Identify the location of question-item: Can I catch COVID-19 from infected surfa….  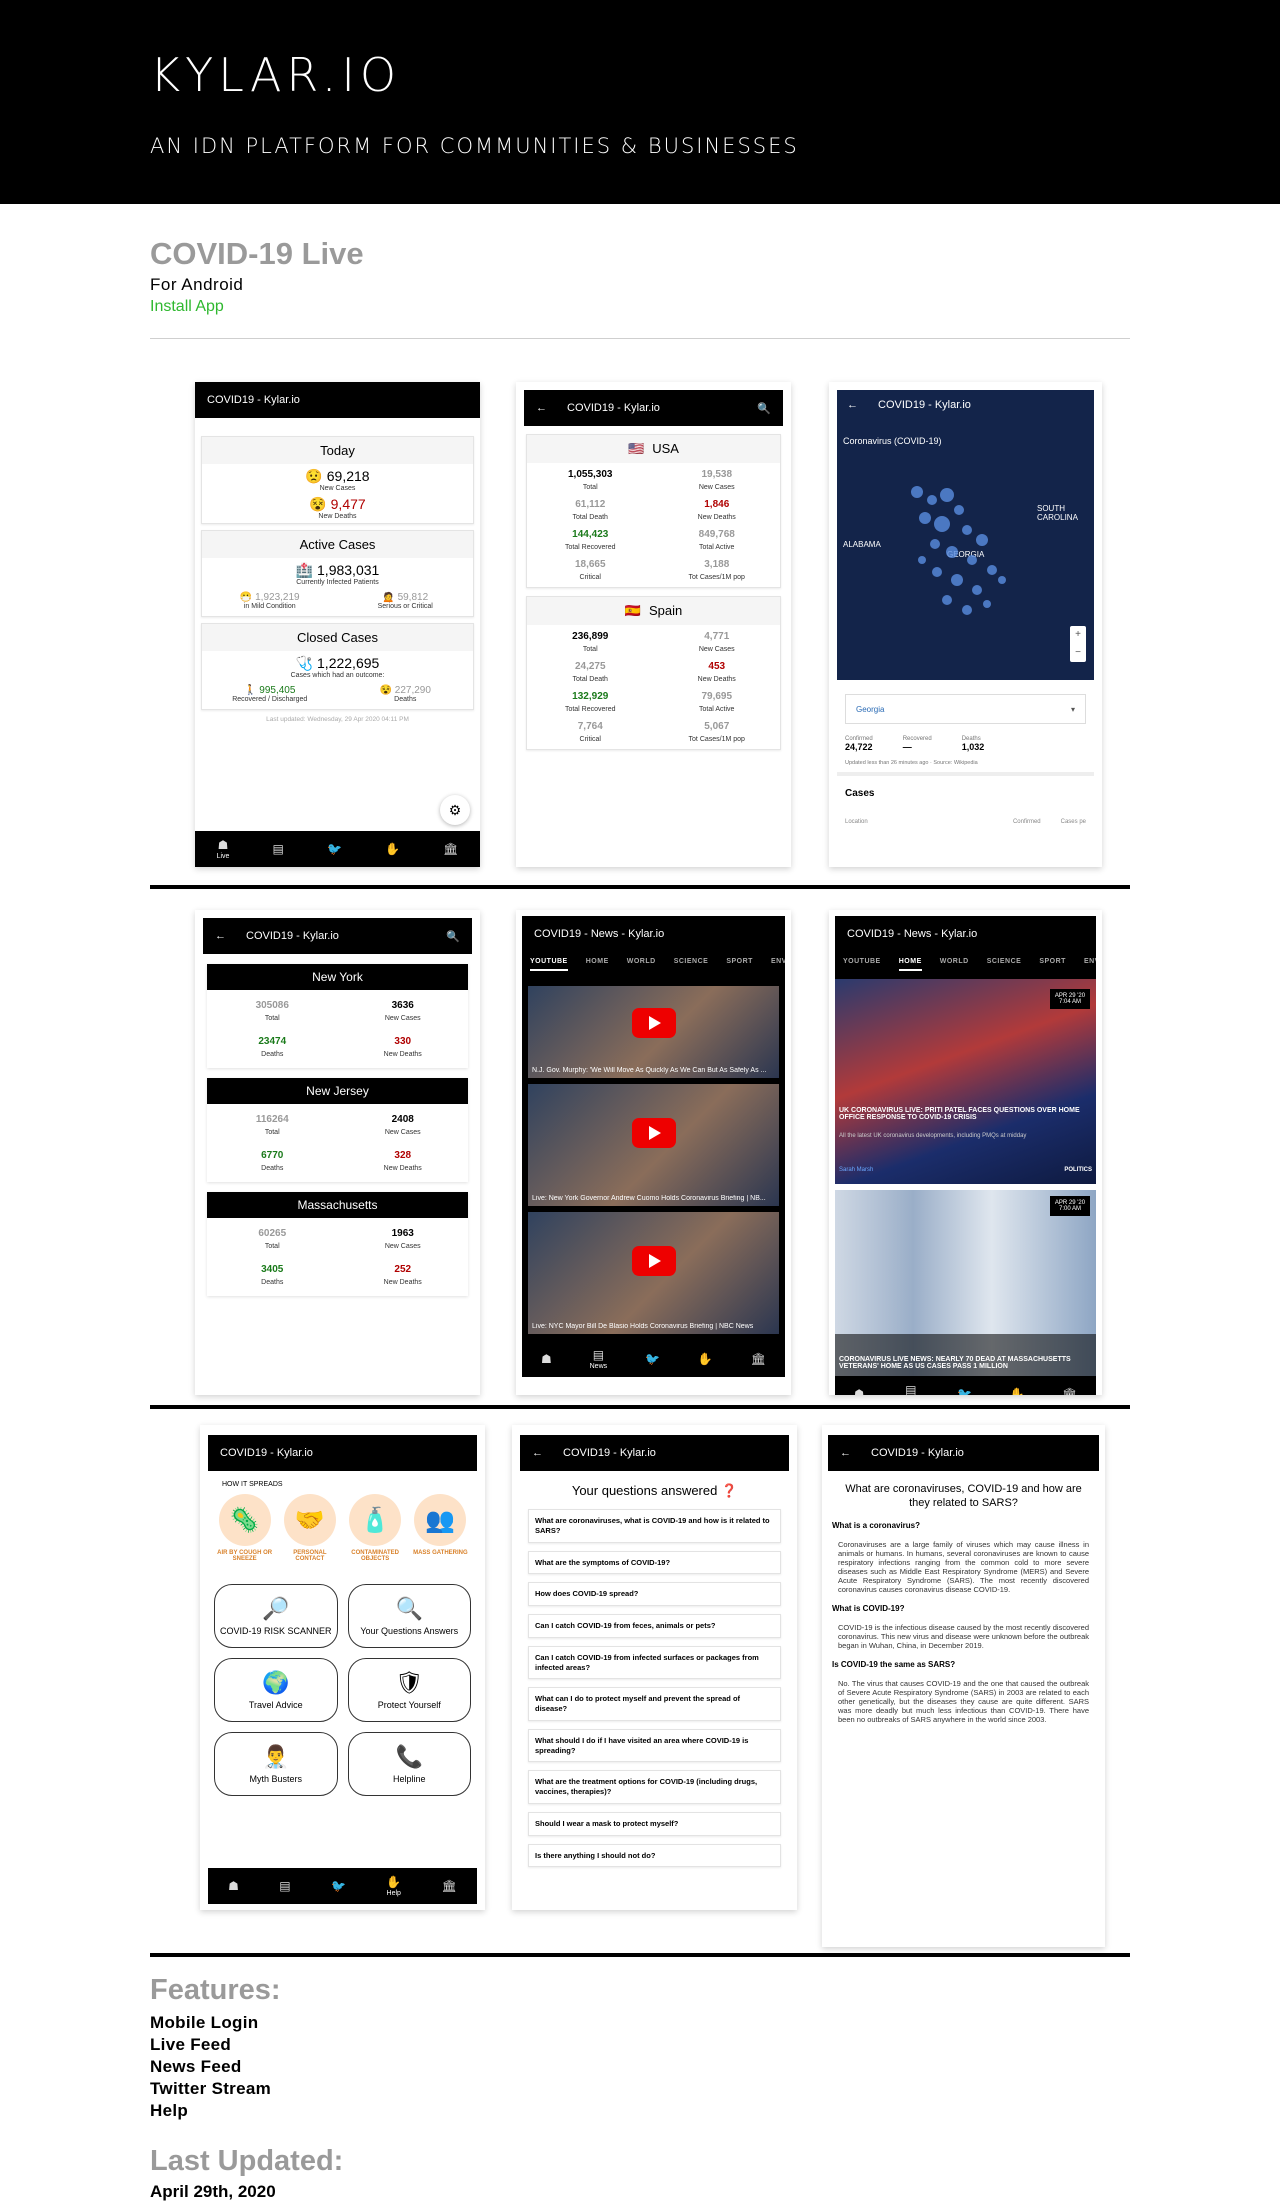
(654, 1662).